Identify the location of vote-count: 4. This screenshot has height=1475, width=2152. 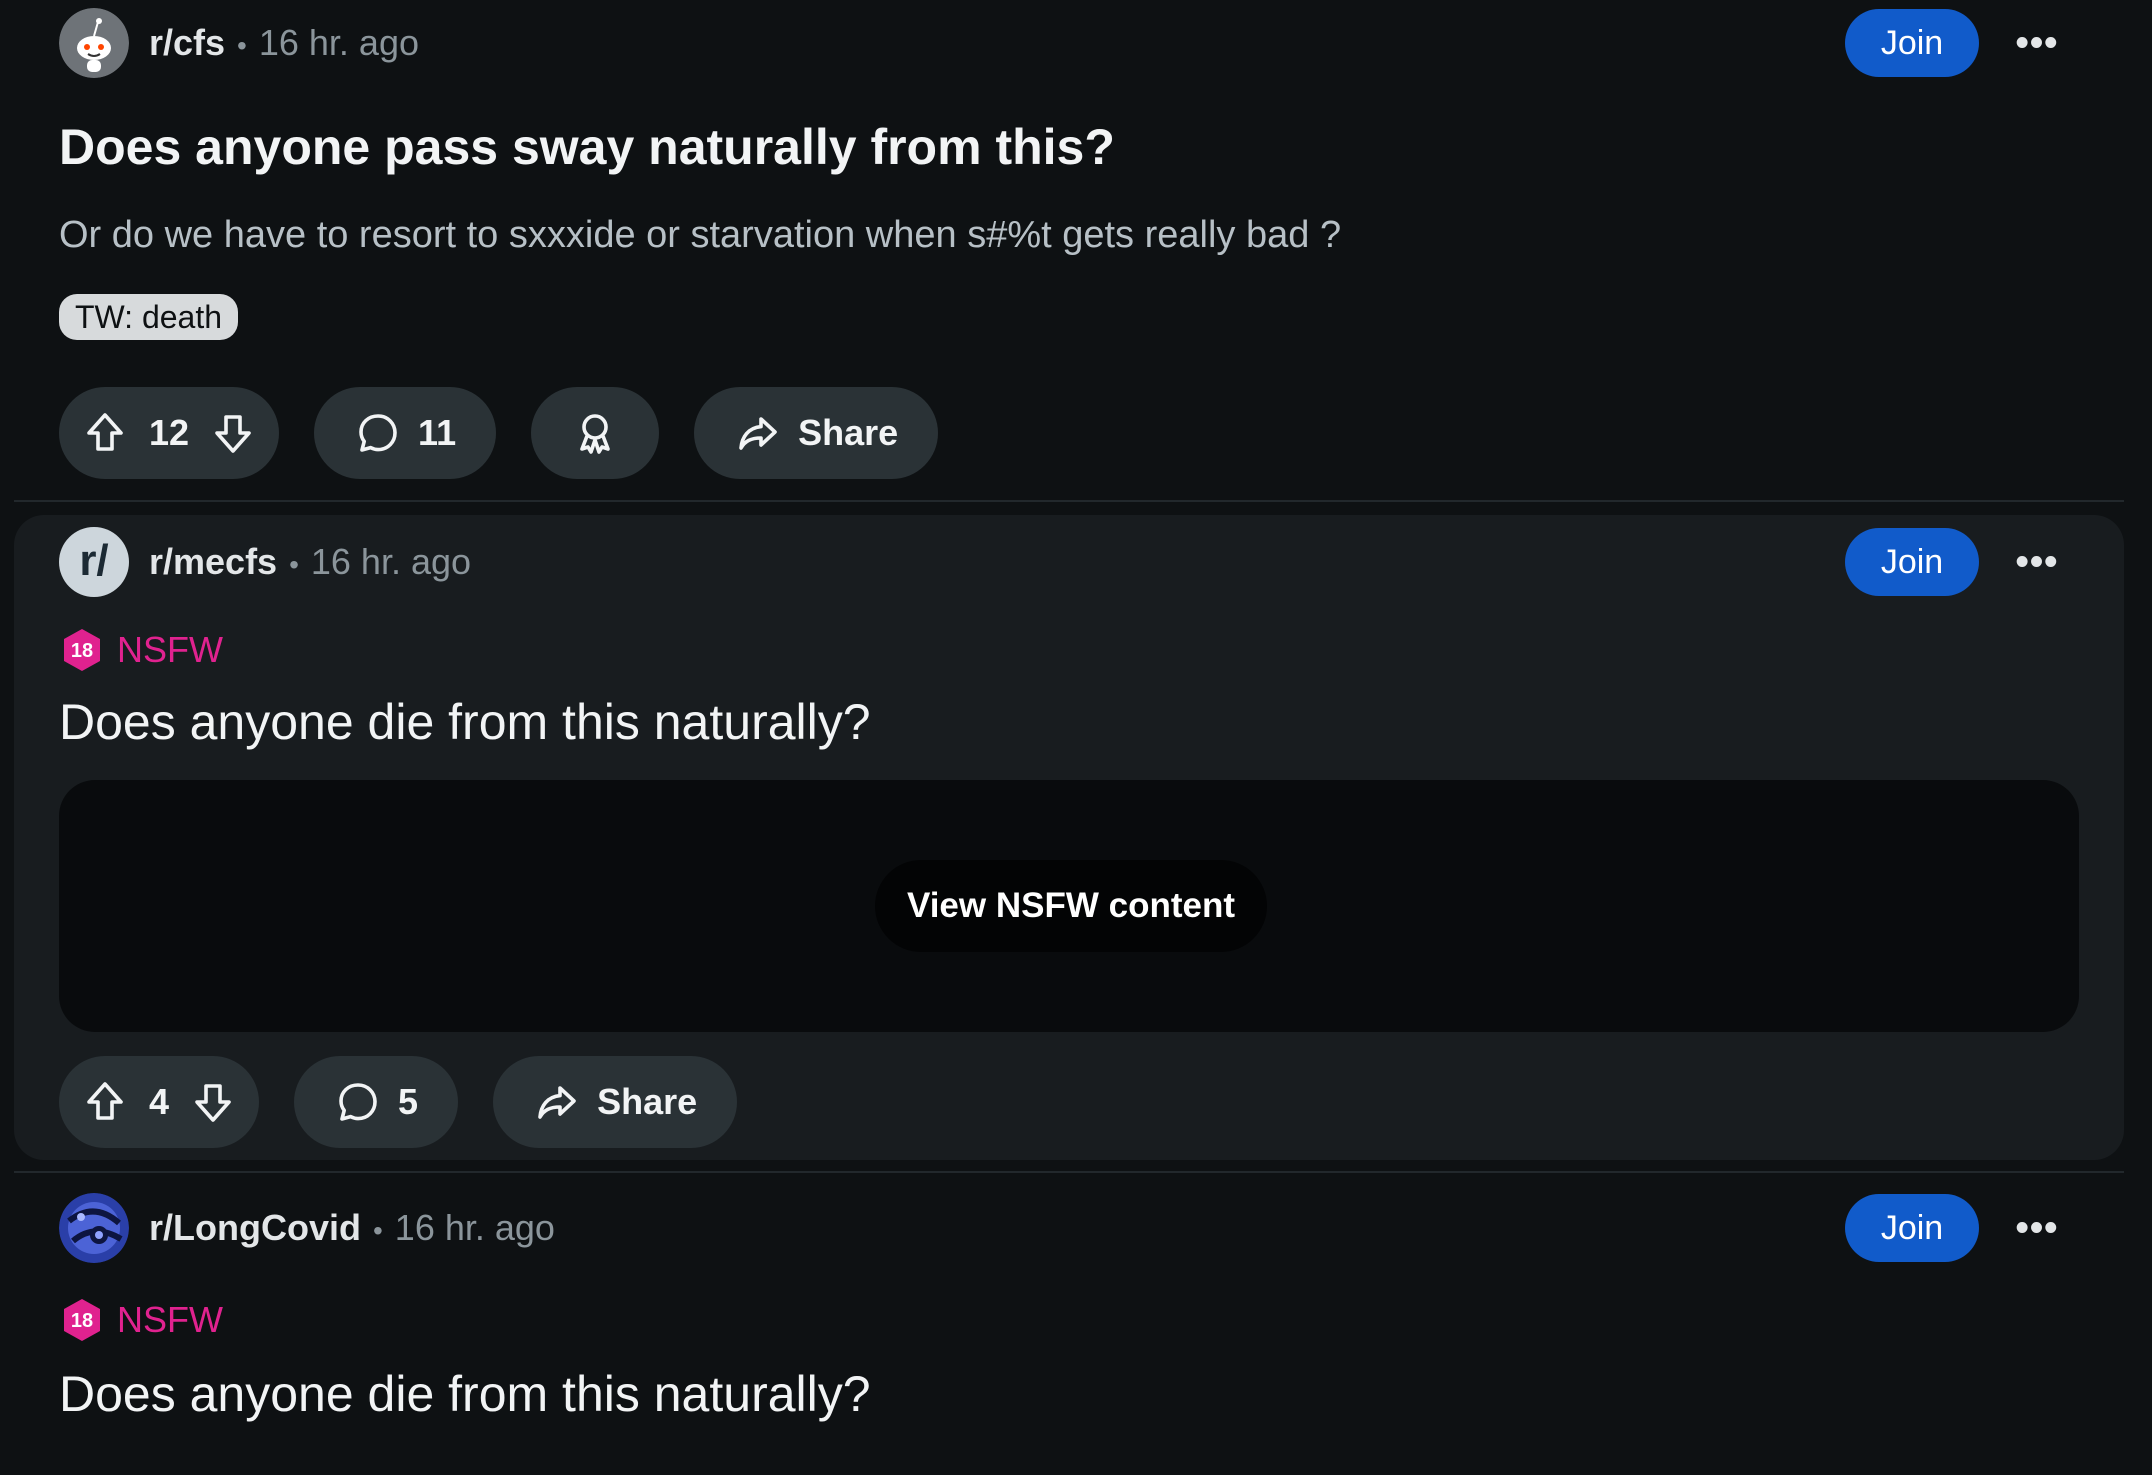
(159, 1101).